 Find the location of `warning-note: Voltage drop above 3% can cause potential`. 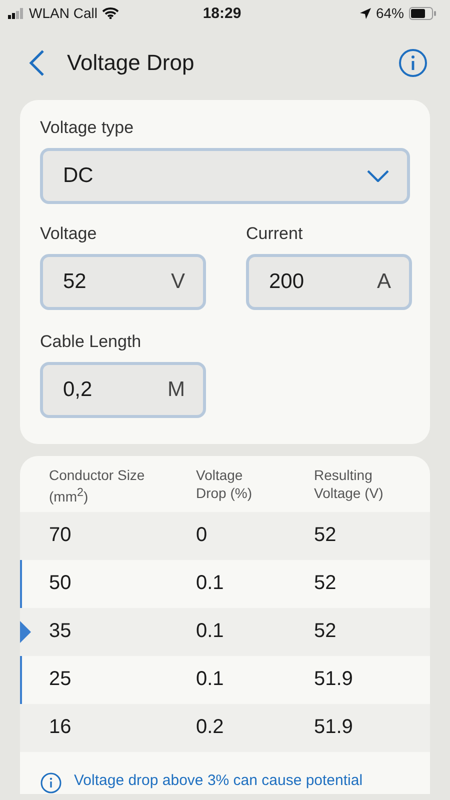

warning-note: Voltage drop above 3% can cause potential is located at coordinates (218, 780).